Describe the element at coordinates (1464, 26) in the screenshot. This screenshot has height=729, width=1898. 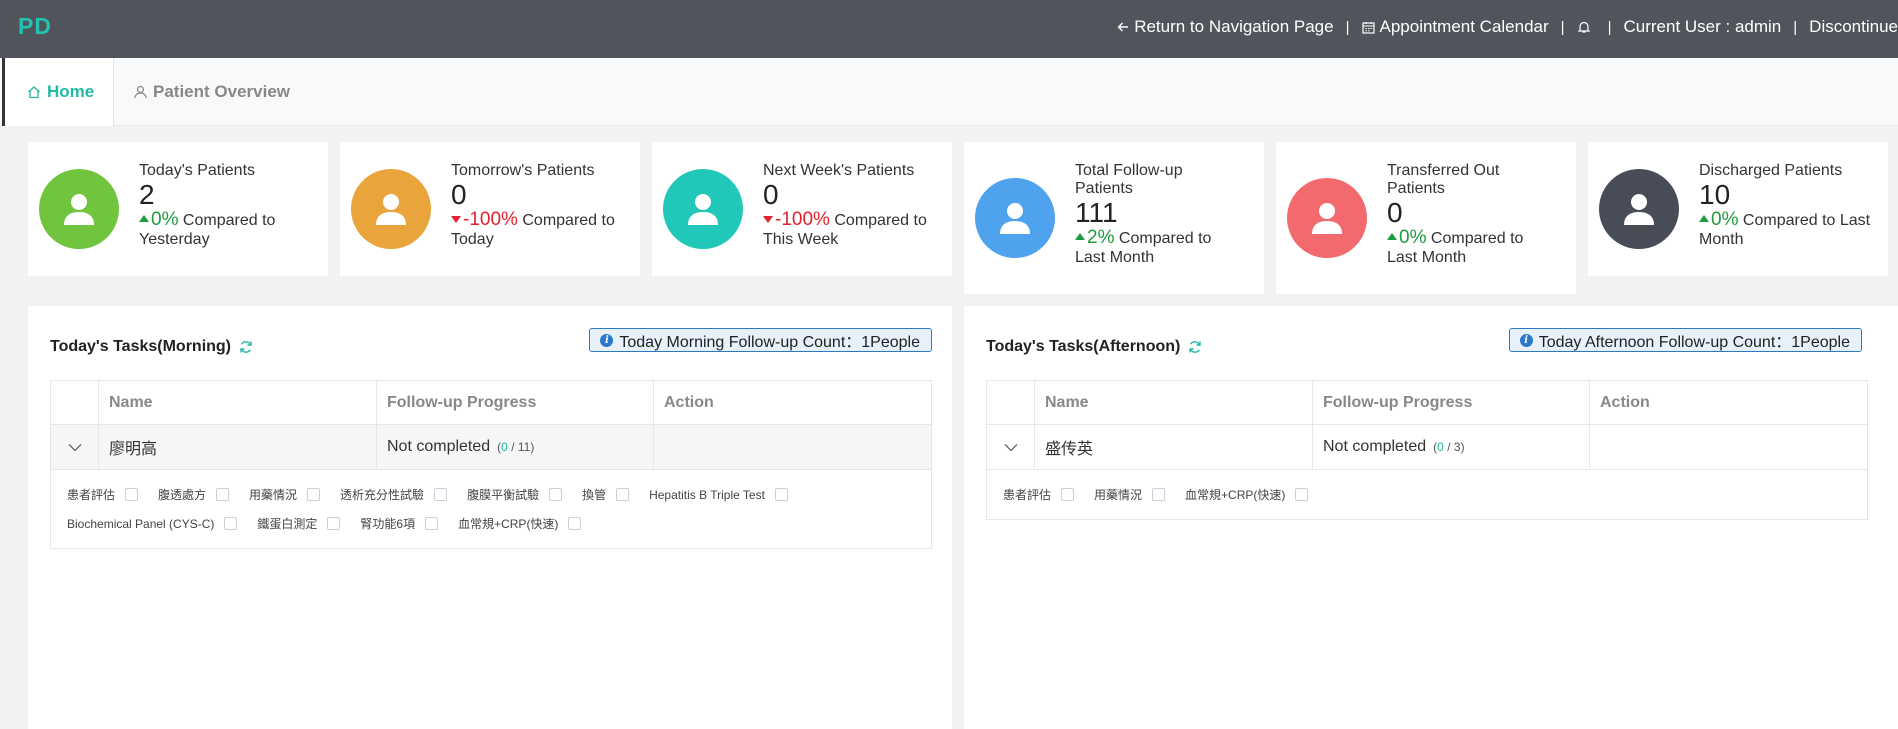
I see `appointment-calendar-label: Appointment Calendar` at that location.